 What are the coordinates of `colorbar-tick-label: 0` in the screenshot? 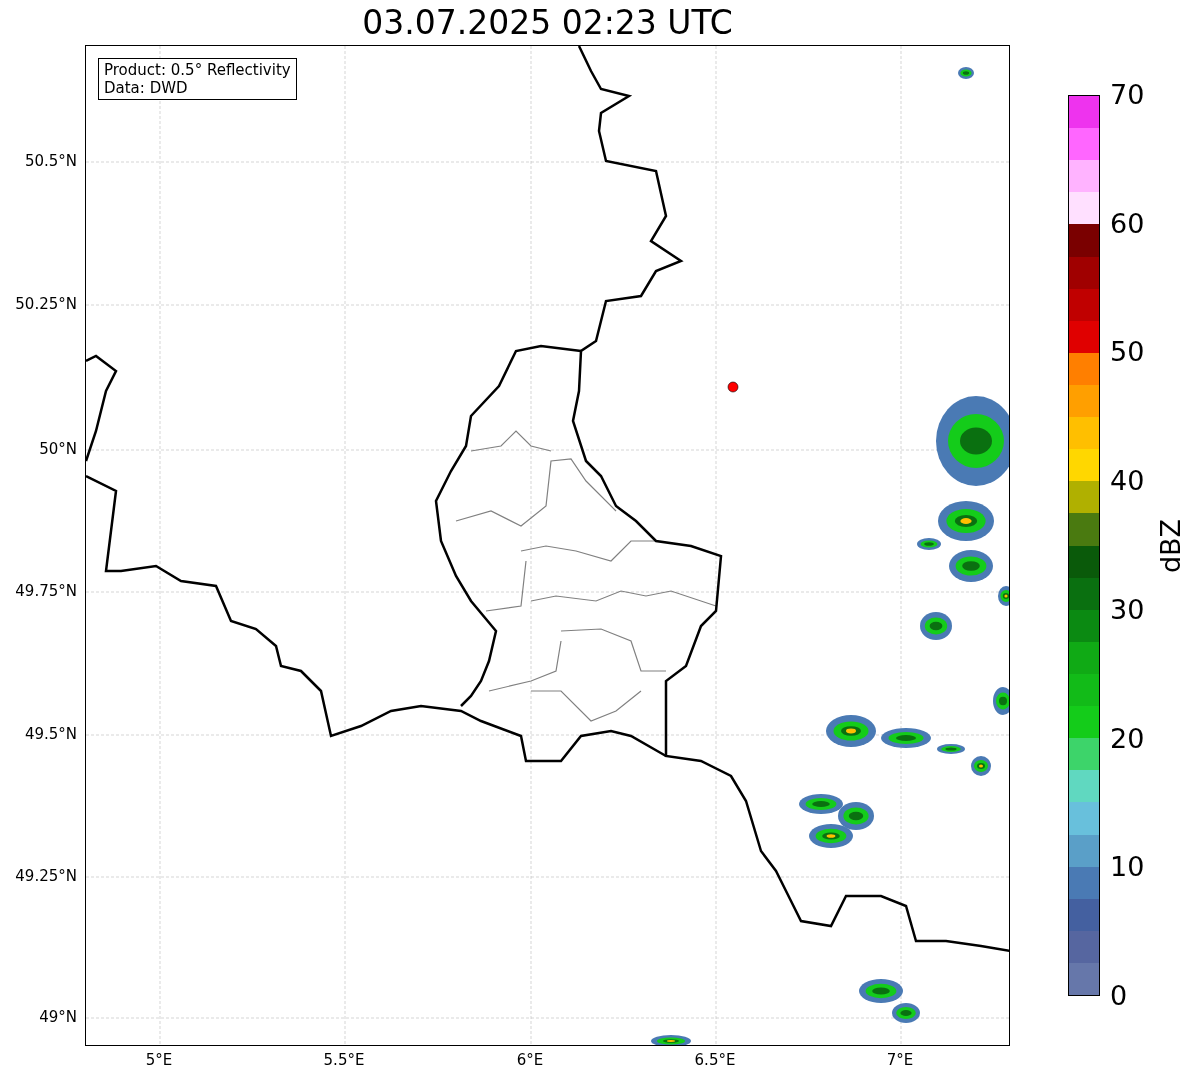 It's located at (1119, 996).